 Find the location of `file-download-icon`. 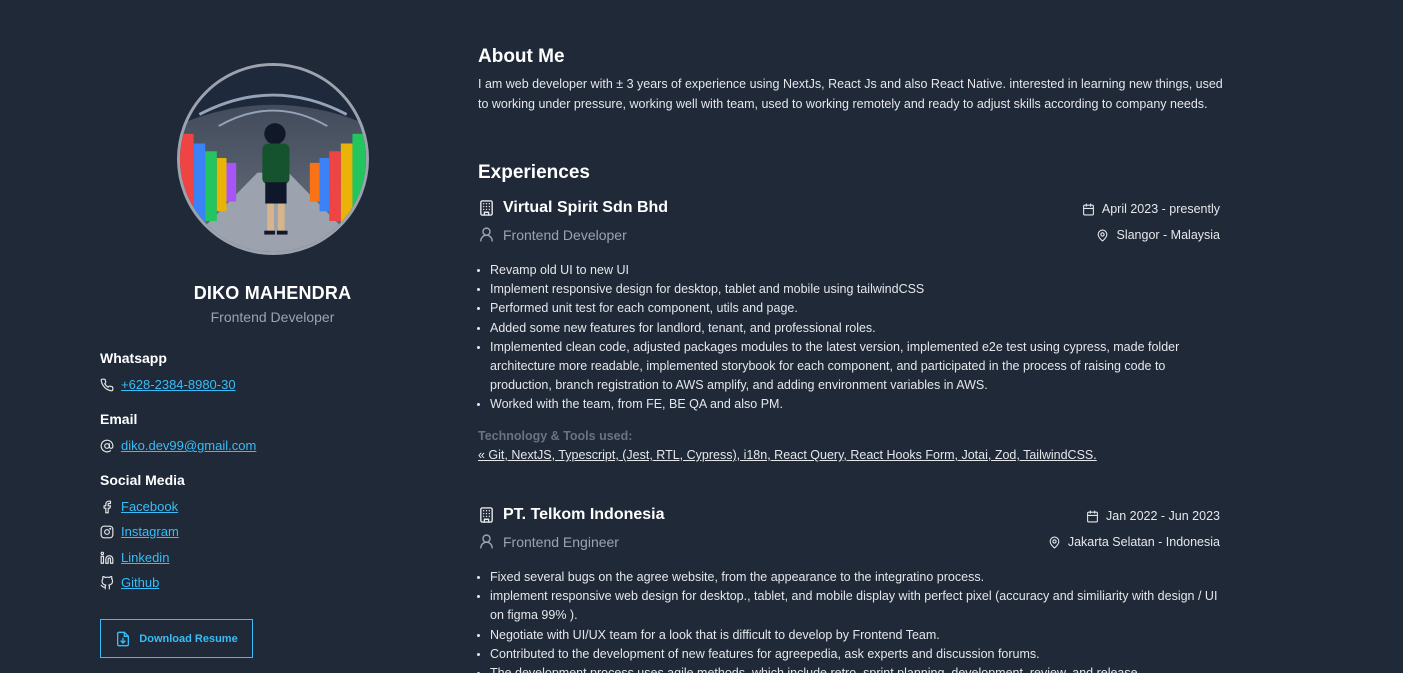

file-download-icon is located at coordinates (123, 638).